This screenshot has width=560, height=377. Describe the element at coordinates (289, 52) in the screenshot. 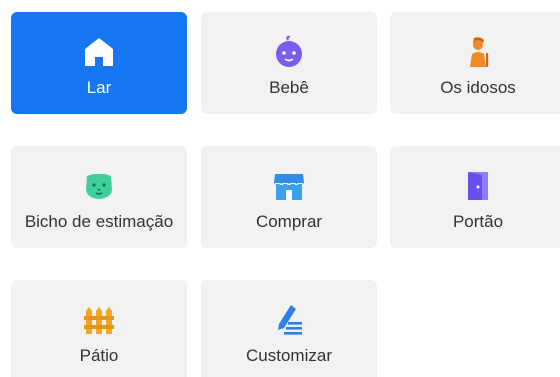

I see `baby-face-icon` at that location.